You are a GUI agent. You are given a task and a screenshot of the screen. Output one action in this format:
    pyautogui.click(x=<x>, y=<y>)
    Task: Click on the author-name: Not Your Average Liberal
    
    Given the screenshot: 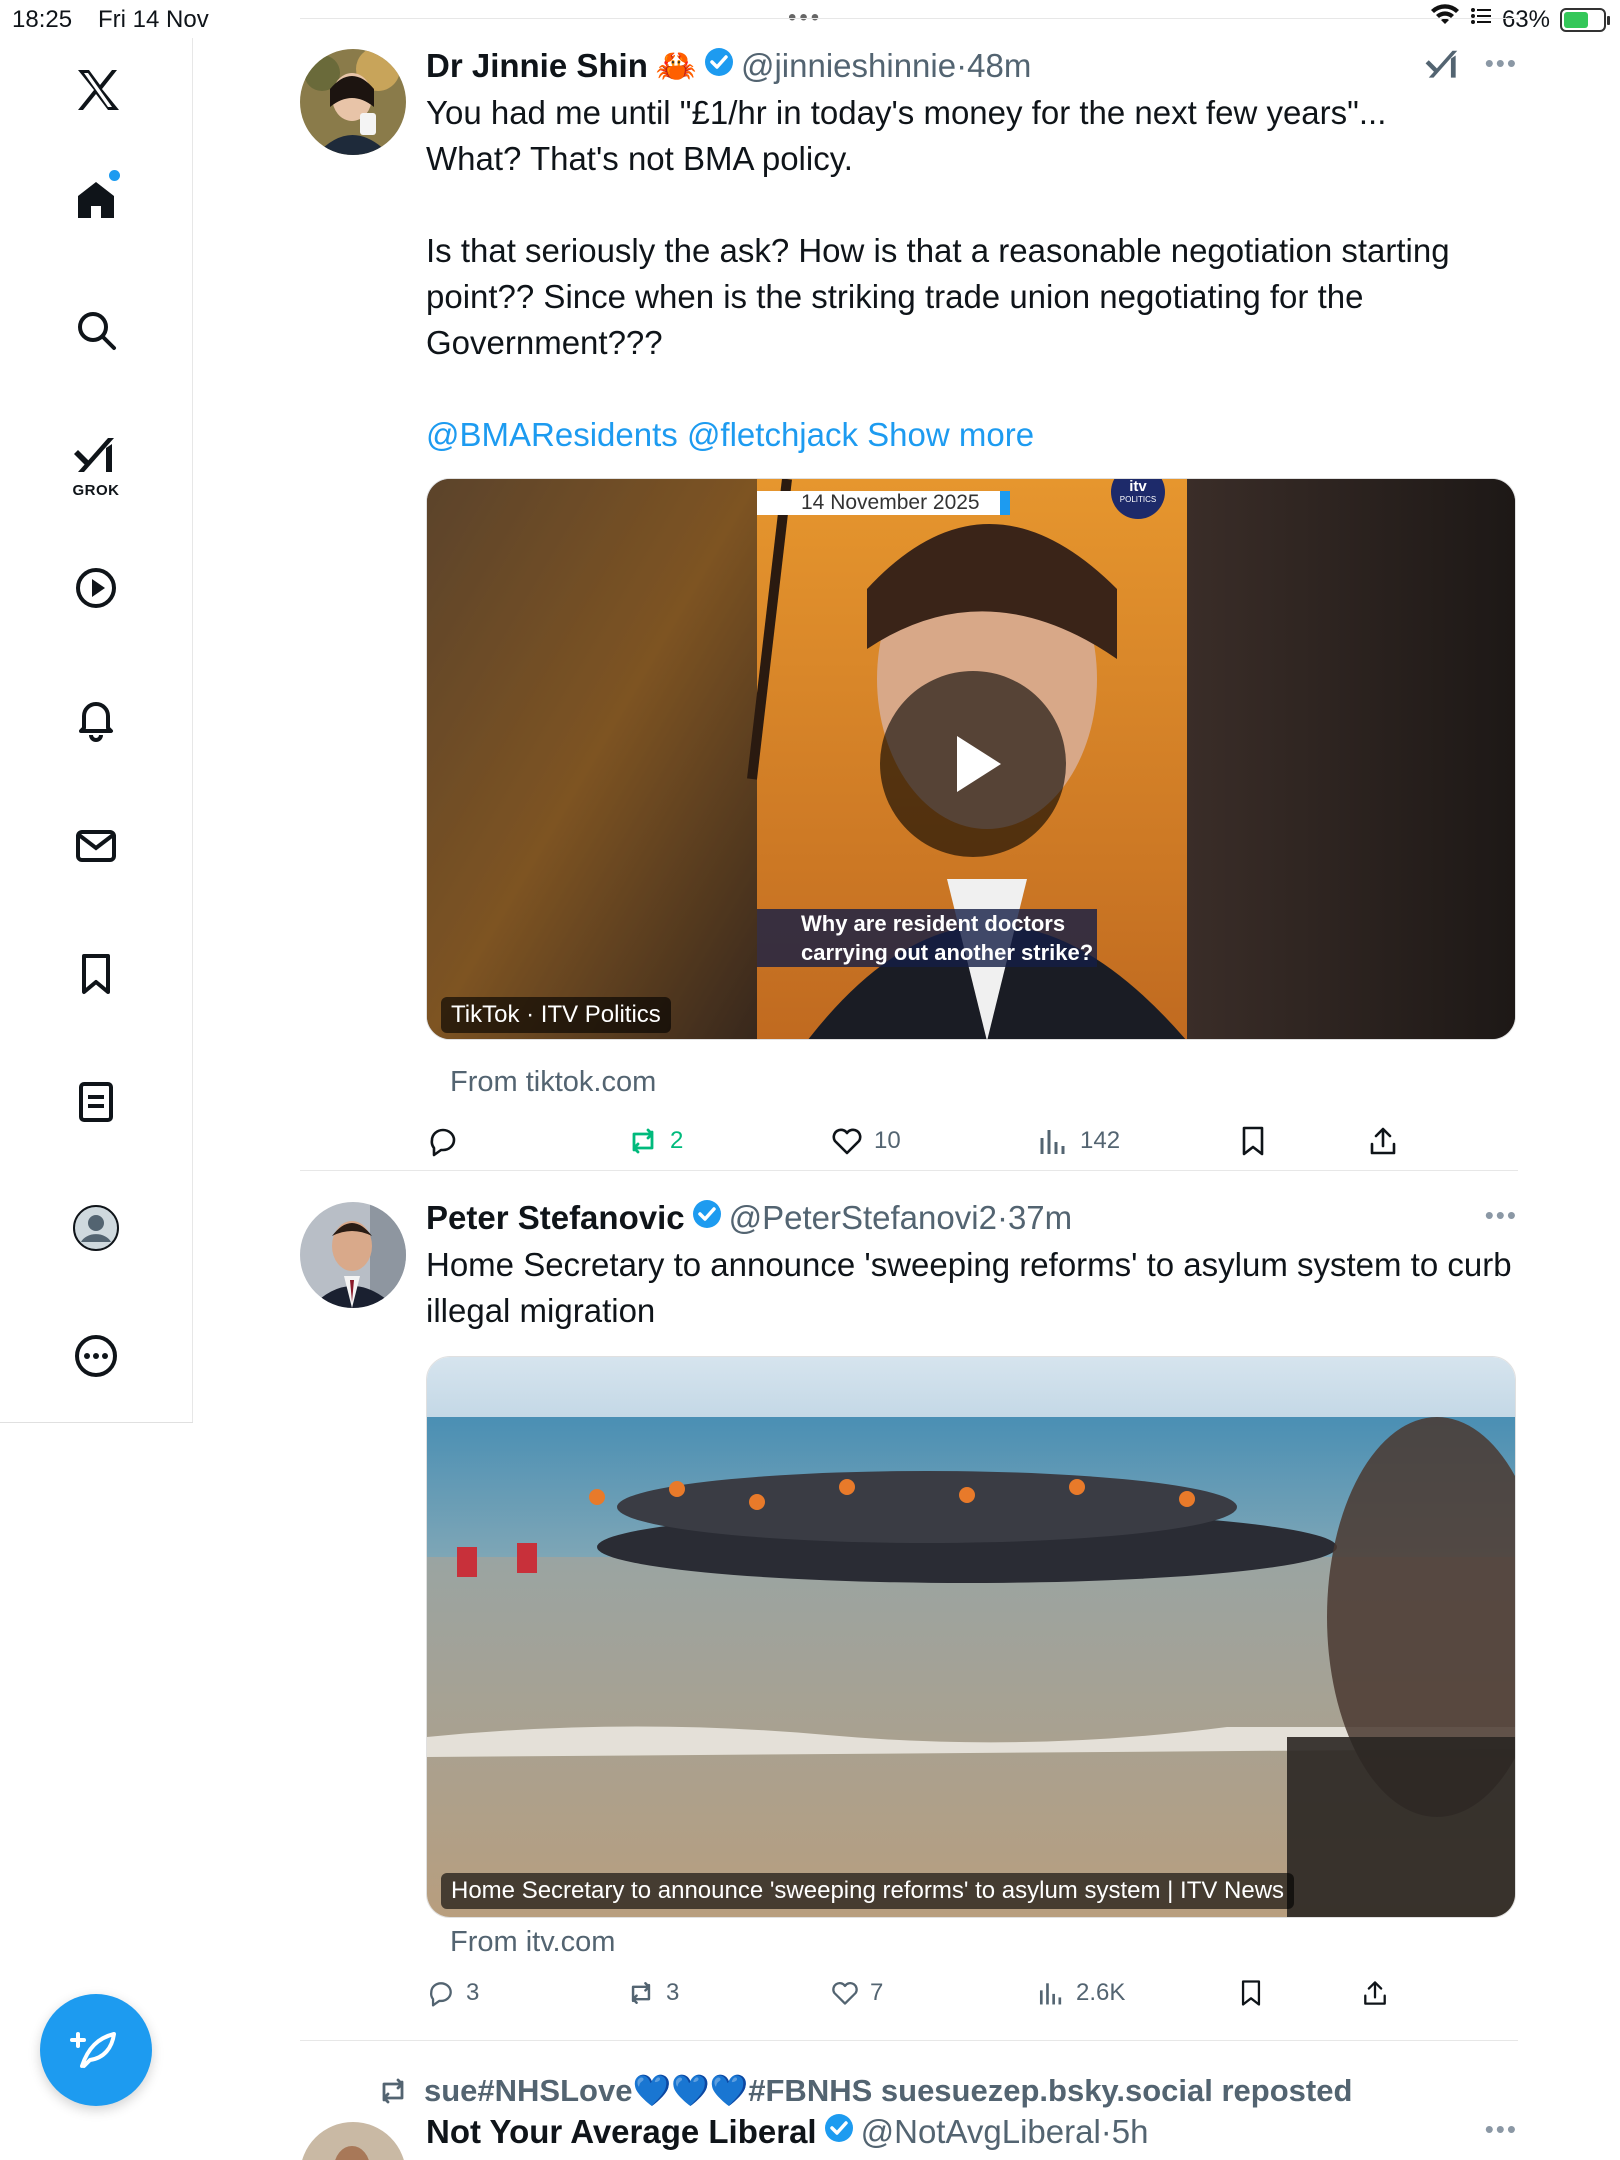 What is the action you would take?
    pyautogui.click(x=621, y=2132)
    